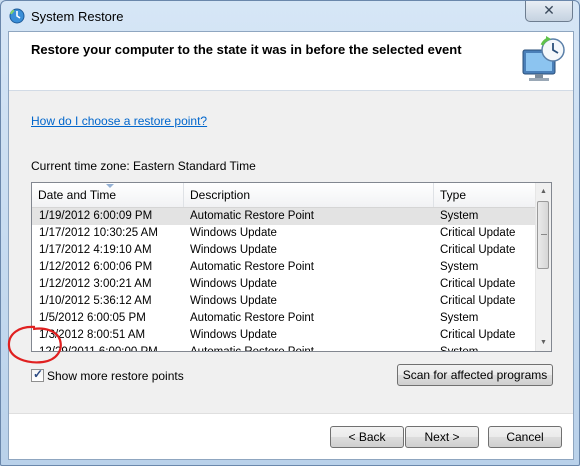  Describe the element at coordinates (110, 186) in the screenshot. I see `sort-ascending-icon` at that location.